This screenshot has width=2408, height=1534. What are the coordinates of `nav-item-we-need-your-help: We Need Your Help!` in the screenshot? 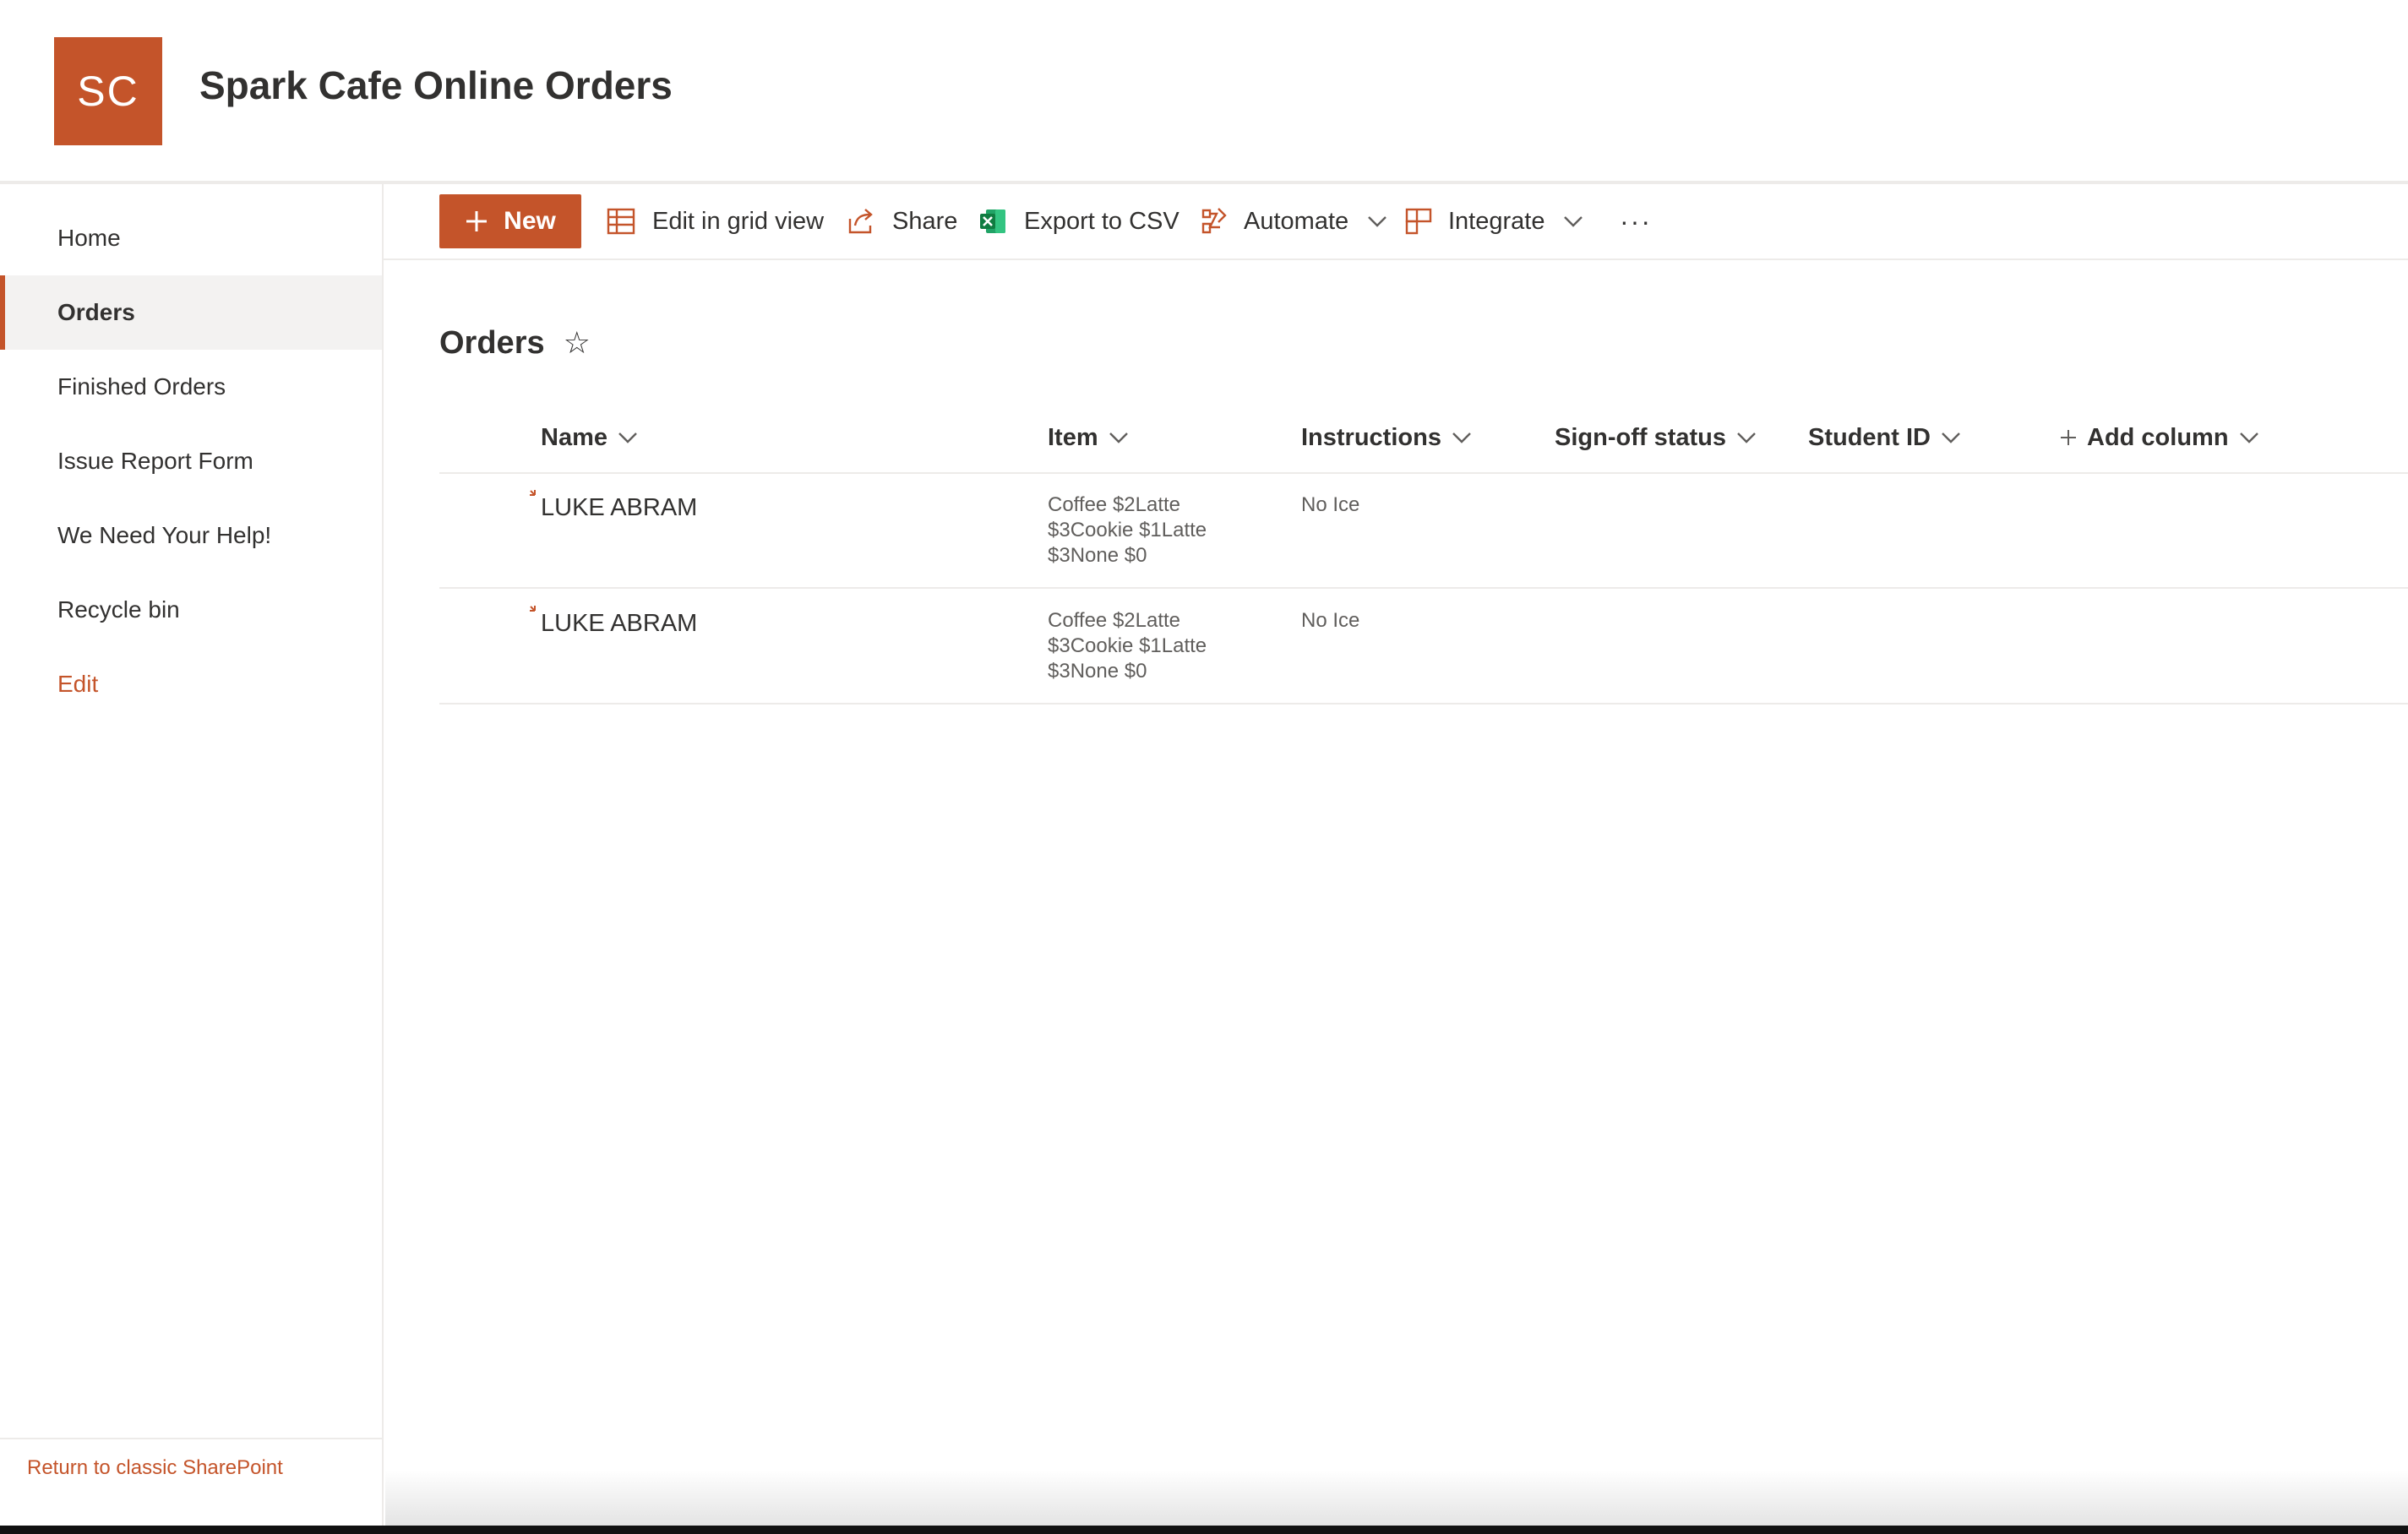 It's located at (191, 535).